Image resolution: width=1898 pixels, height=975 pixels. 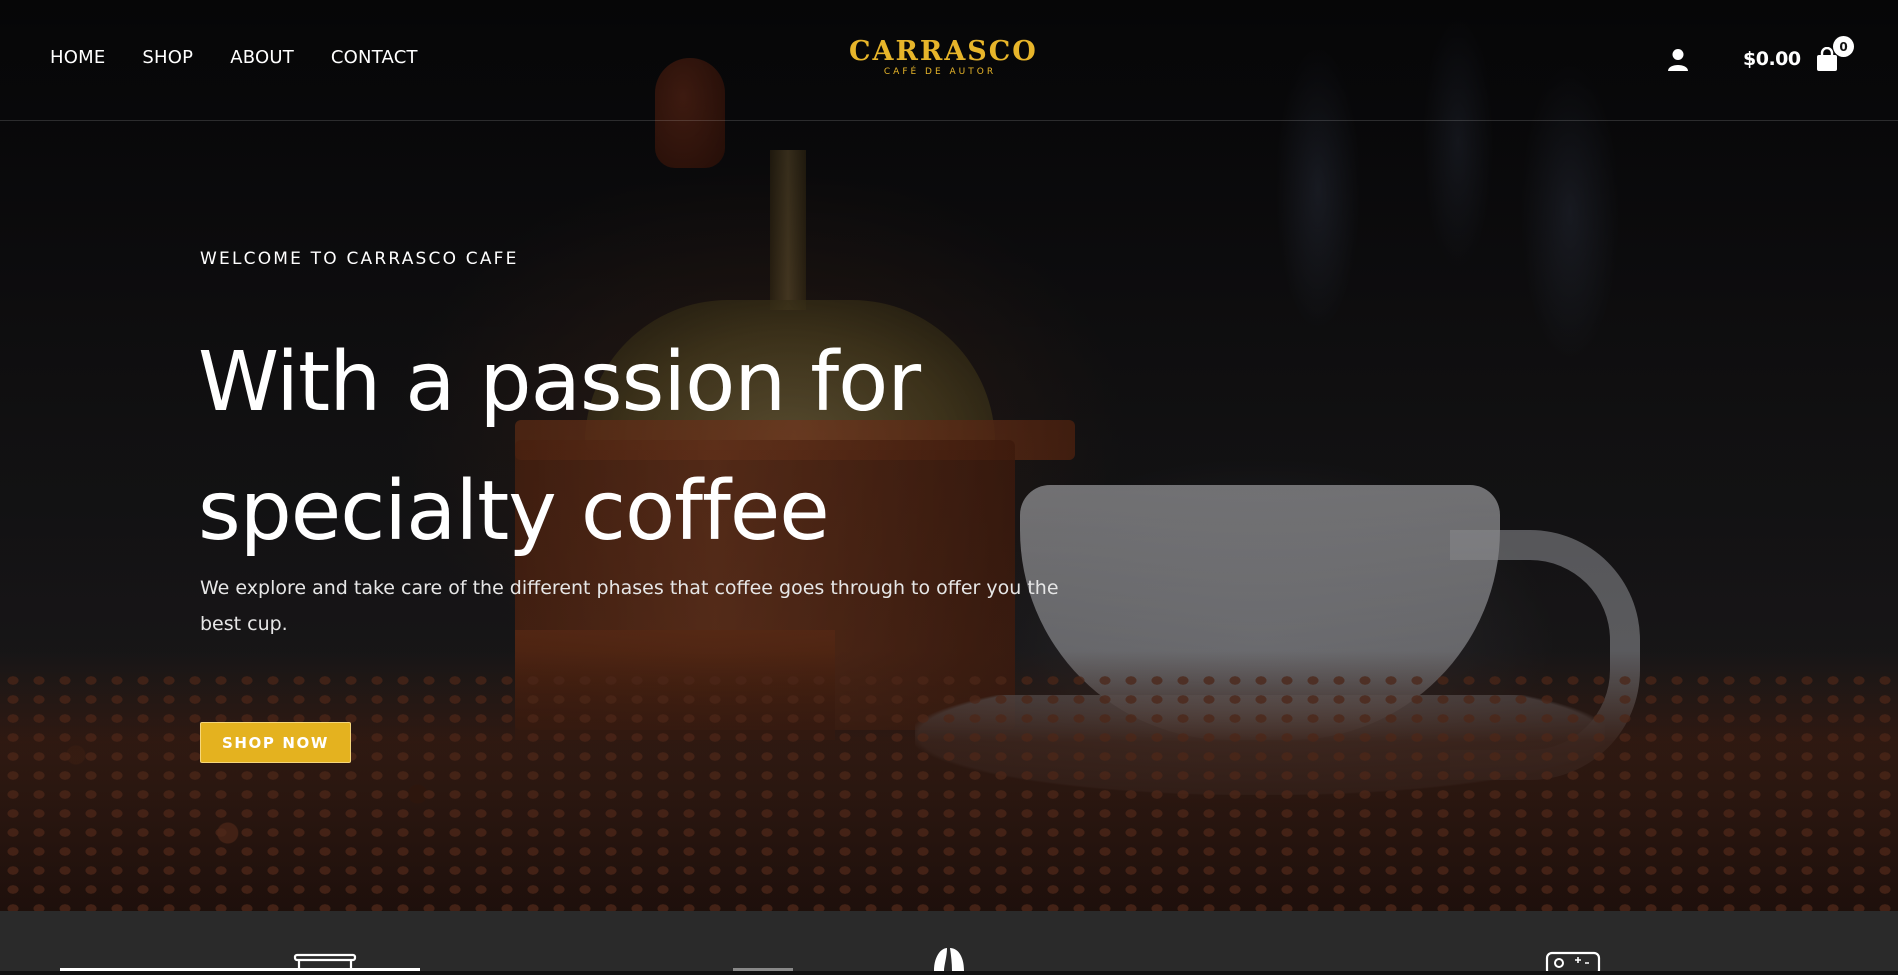 I want to click on logo-tagline: CAFÉ DE AUTOR, so click(x=940, y=72).